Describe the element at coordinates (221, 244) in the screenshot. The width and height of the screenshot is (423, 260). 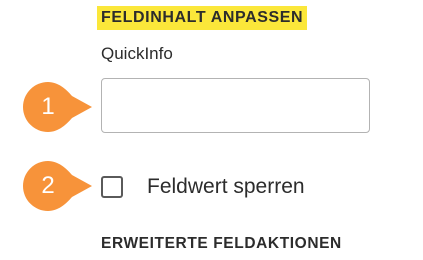
I see `advanced-field-actions-heading: ERWEITERTE FELDAKTIONEN` at that location.